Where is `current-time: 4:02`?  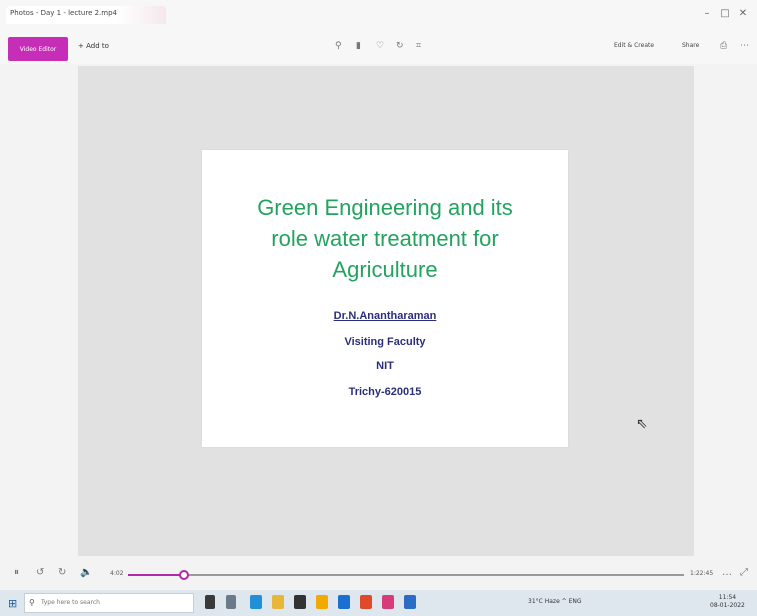 current-time: 4:02 is located at coordinates (117, 573).